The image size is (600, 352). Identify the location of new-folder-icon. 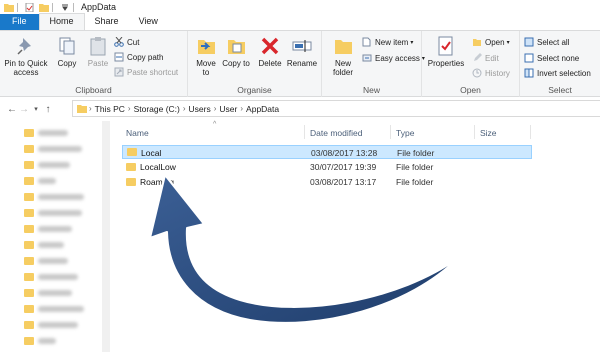
(44, 7).